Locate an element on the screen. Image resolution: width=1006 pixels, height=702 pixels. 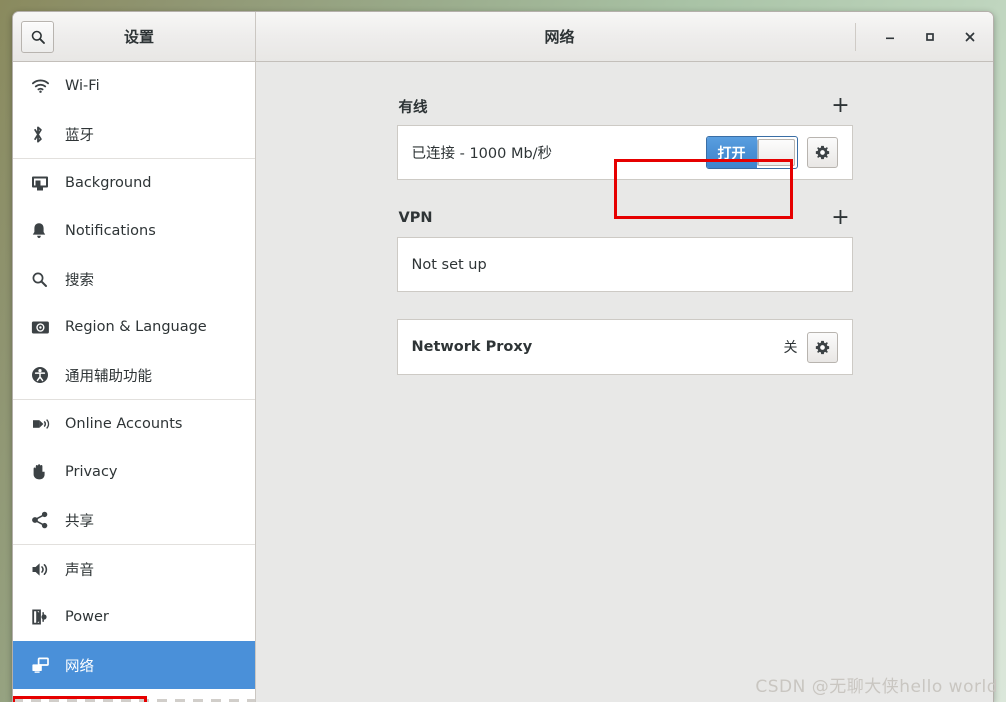
sidebar-item-background: Background is located at coordinates (134, 183).